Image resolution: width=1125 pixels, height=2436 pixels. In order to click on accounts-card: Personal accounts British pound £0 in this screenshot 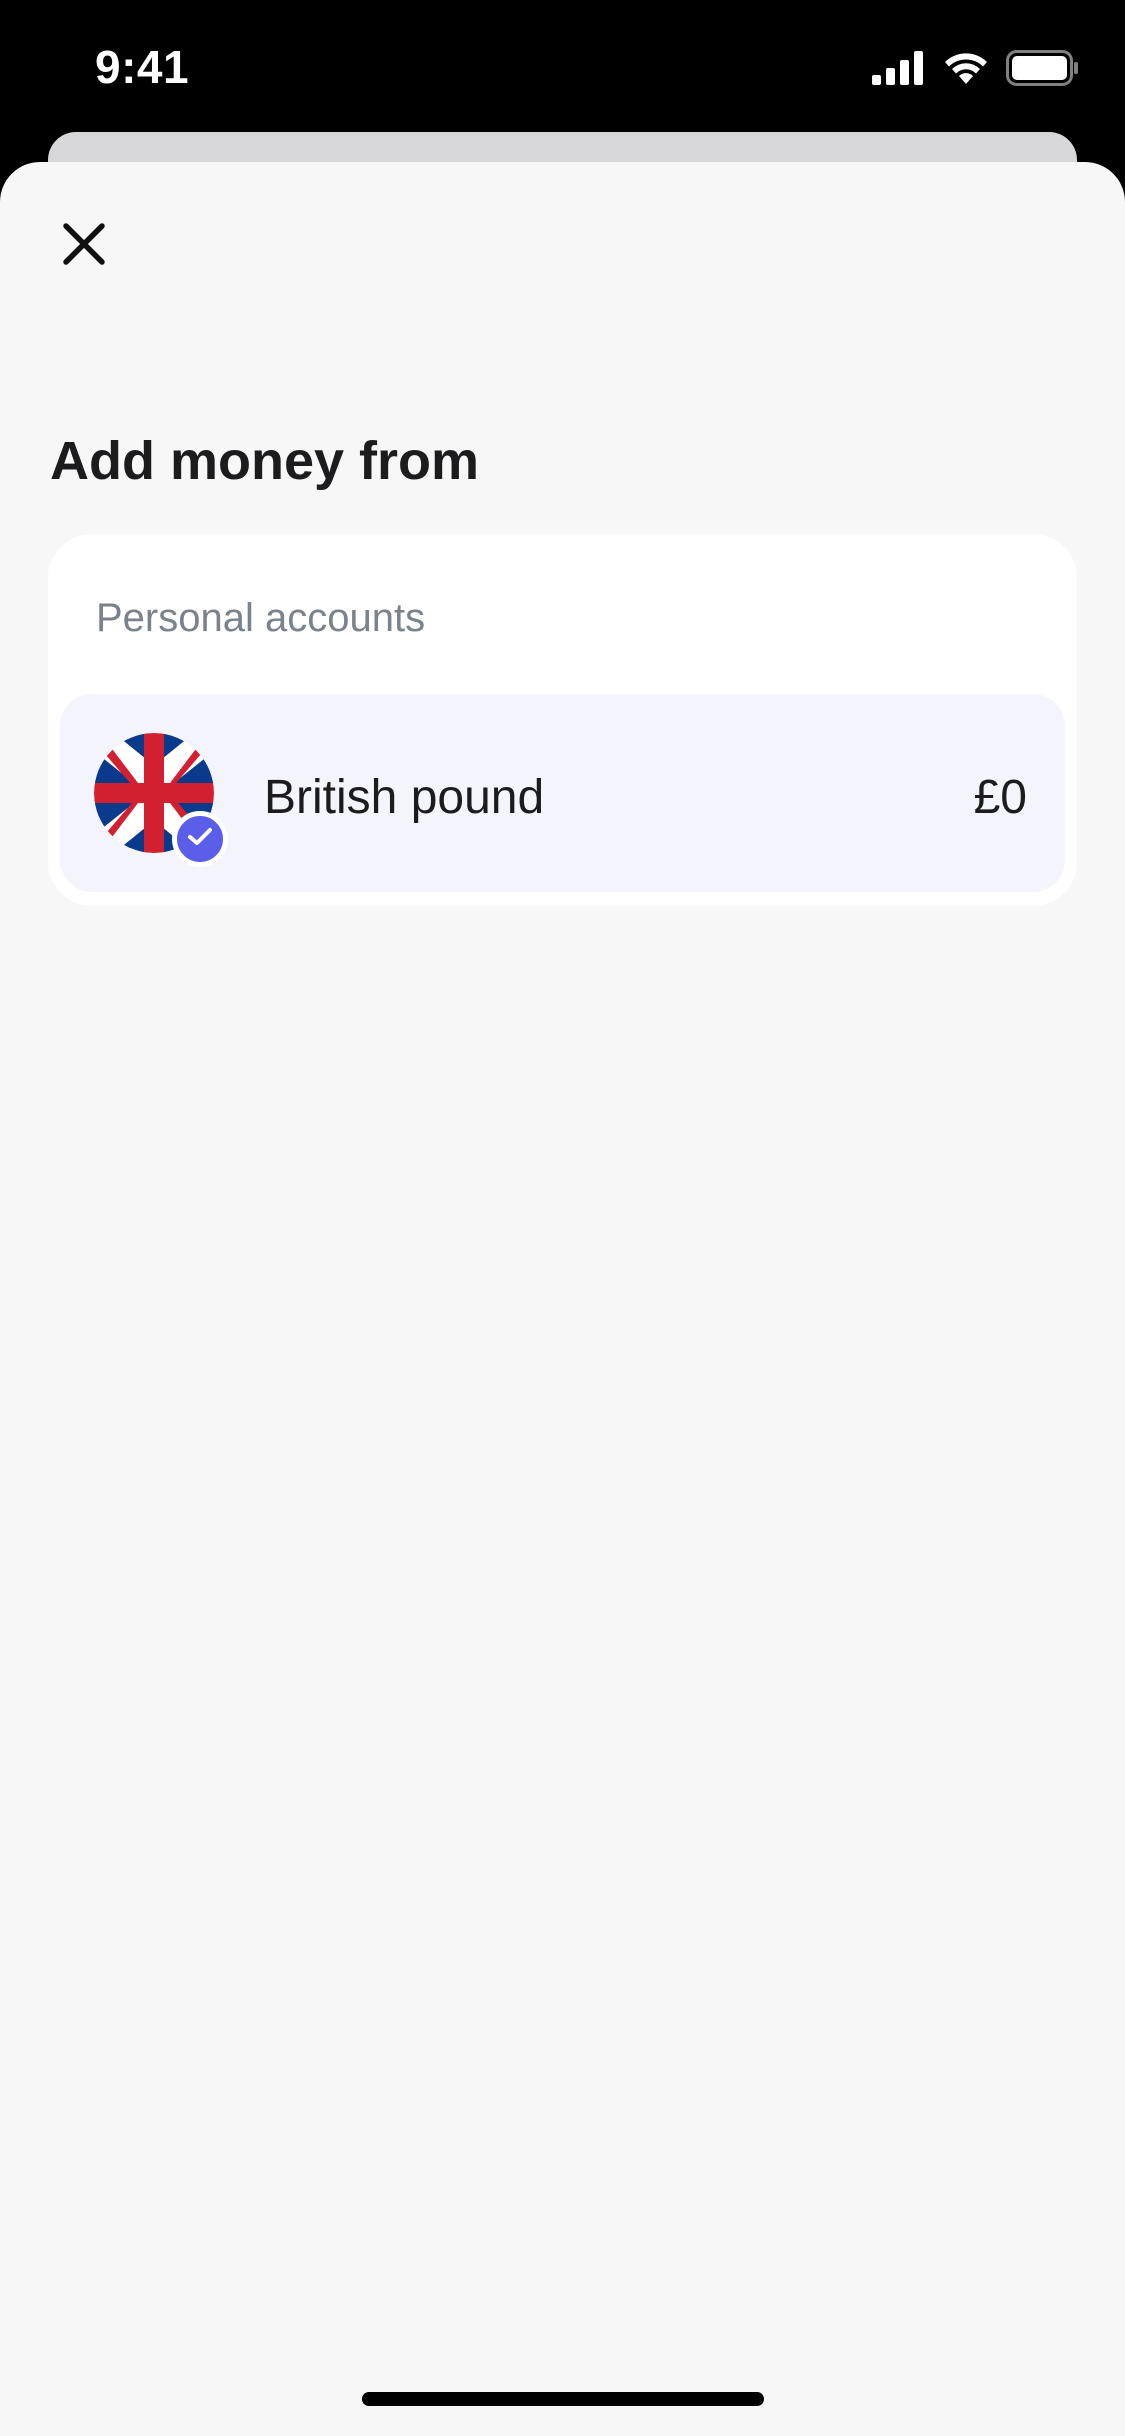, I will do `click(562, 720)`.